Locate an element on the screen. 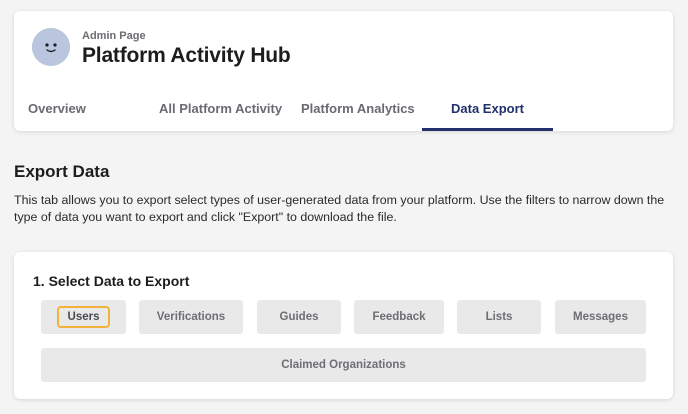 The height and width of the screenshot is (414, 688). option-label: Users is located at coordinates (83, 316).